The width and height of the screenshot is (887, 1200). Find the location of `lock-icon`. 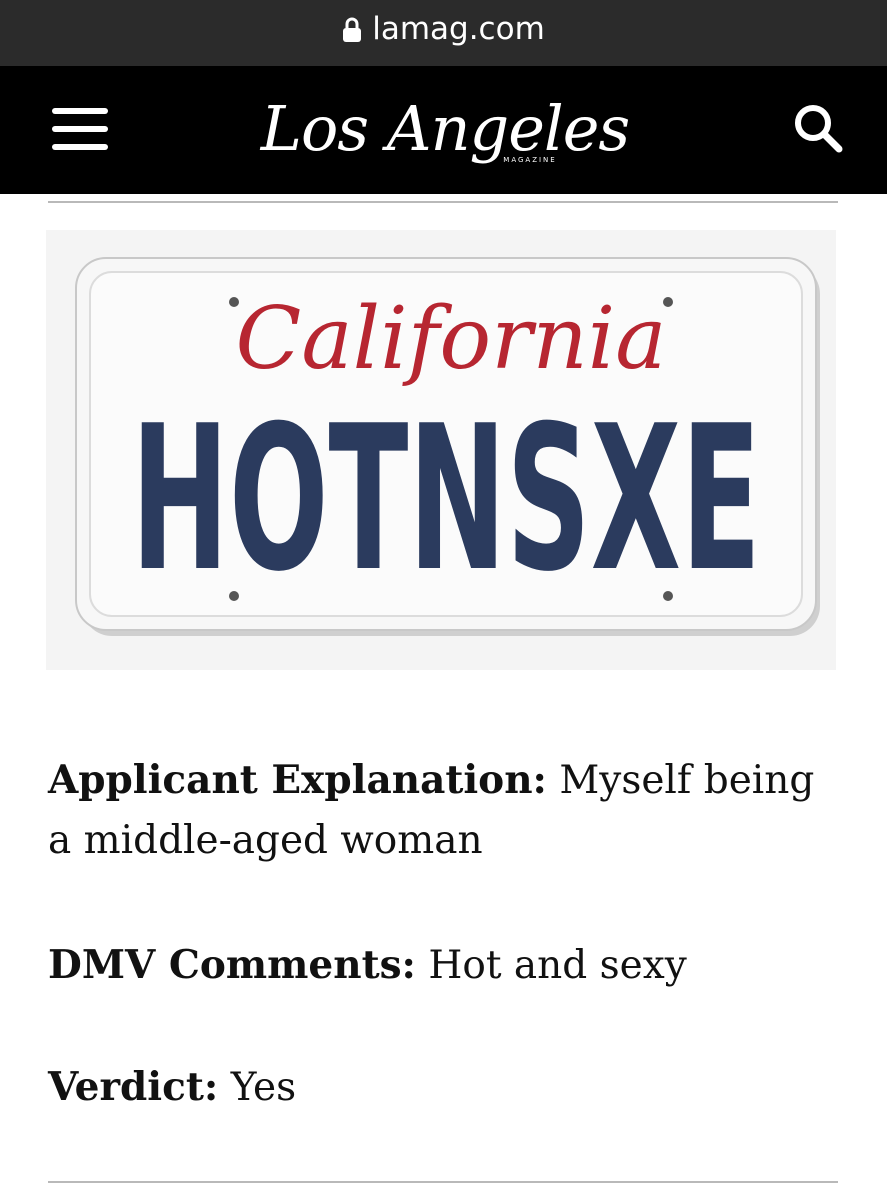

lock-icon is located at coordinates (352, 29).